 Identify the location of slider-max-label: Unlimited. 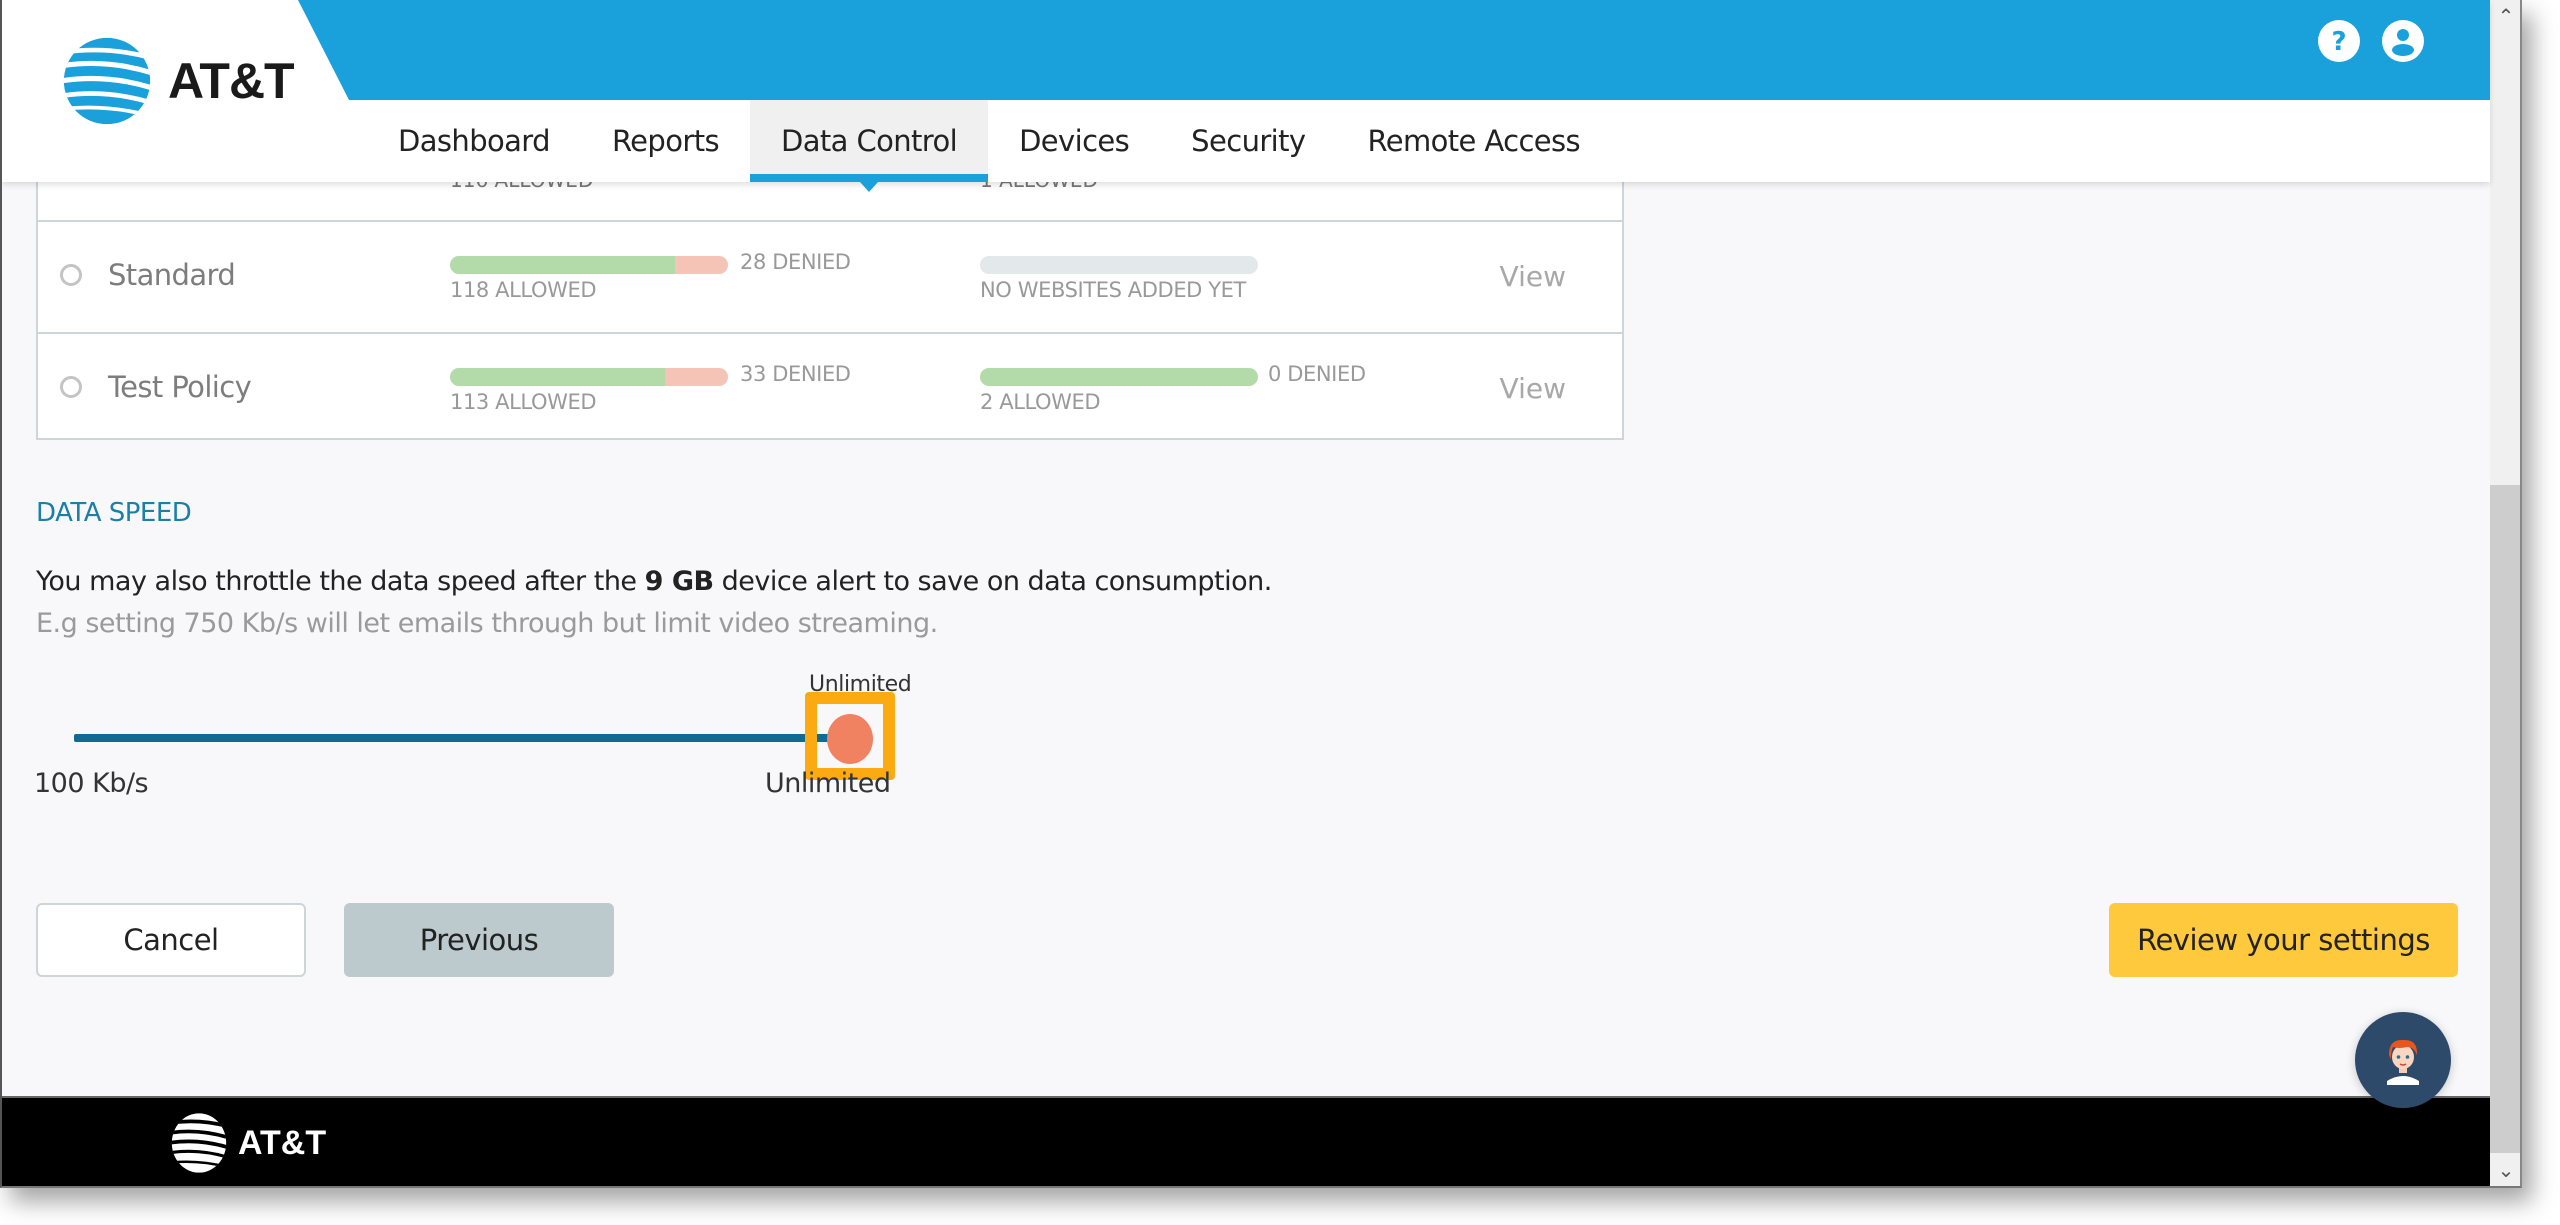
(828, 783).